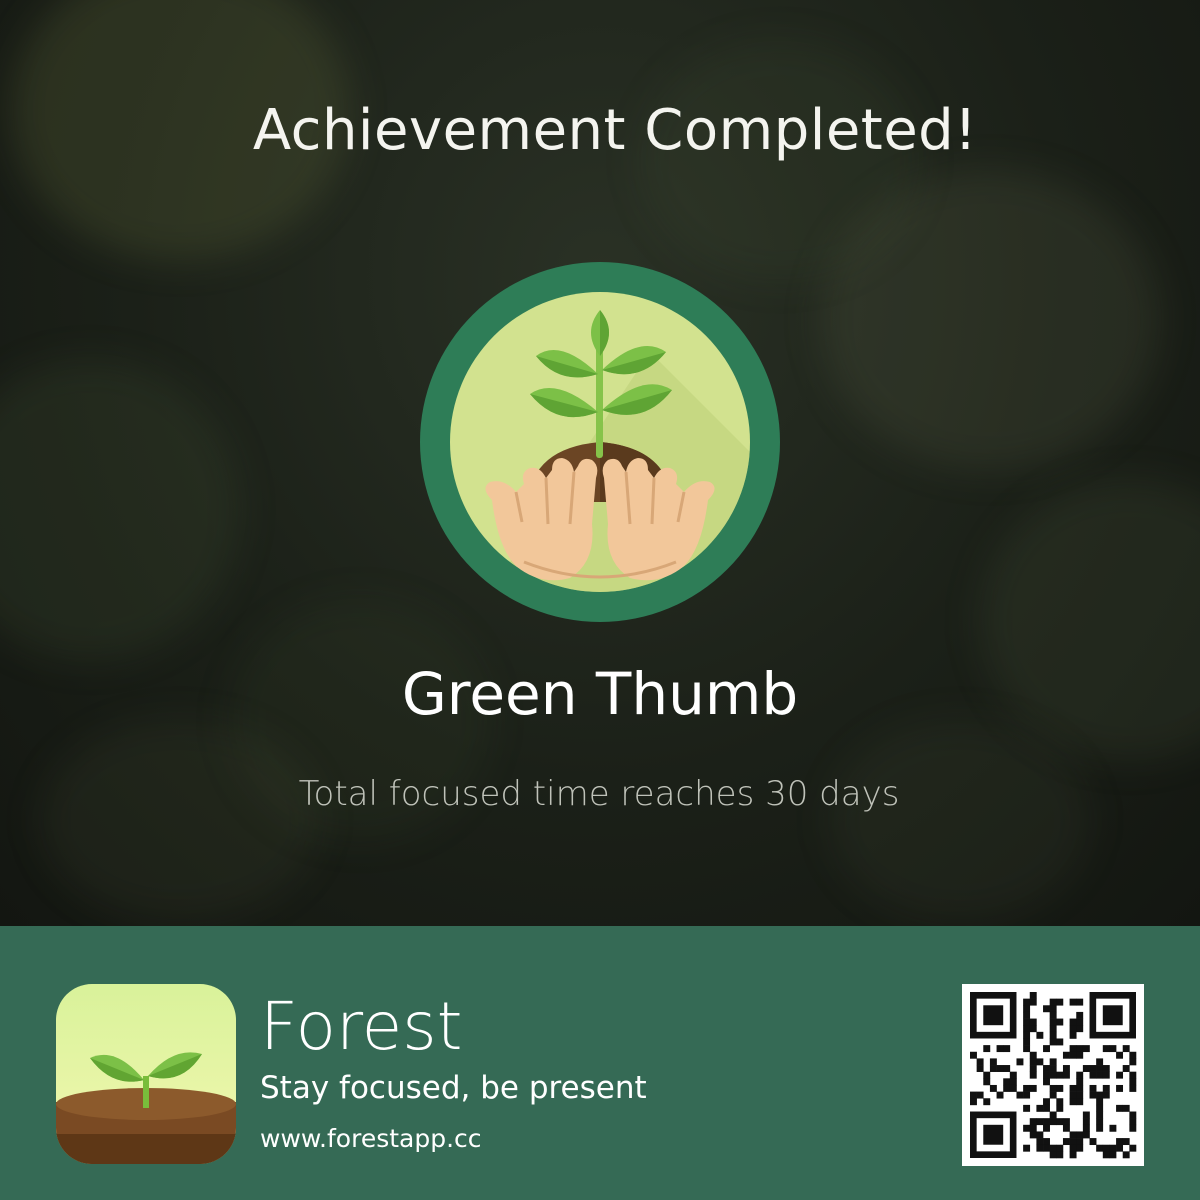 The image size is (1200, 1200). What do you see at coordinates (453, 1088) in the screenshot?
I see `app-tagline: Stay focused, be present` at bounding box center [453, 1088].